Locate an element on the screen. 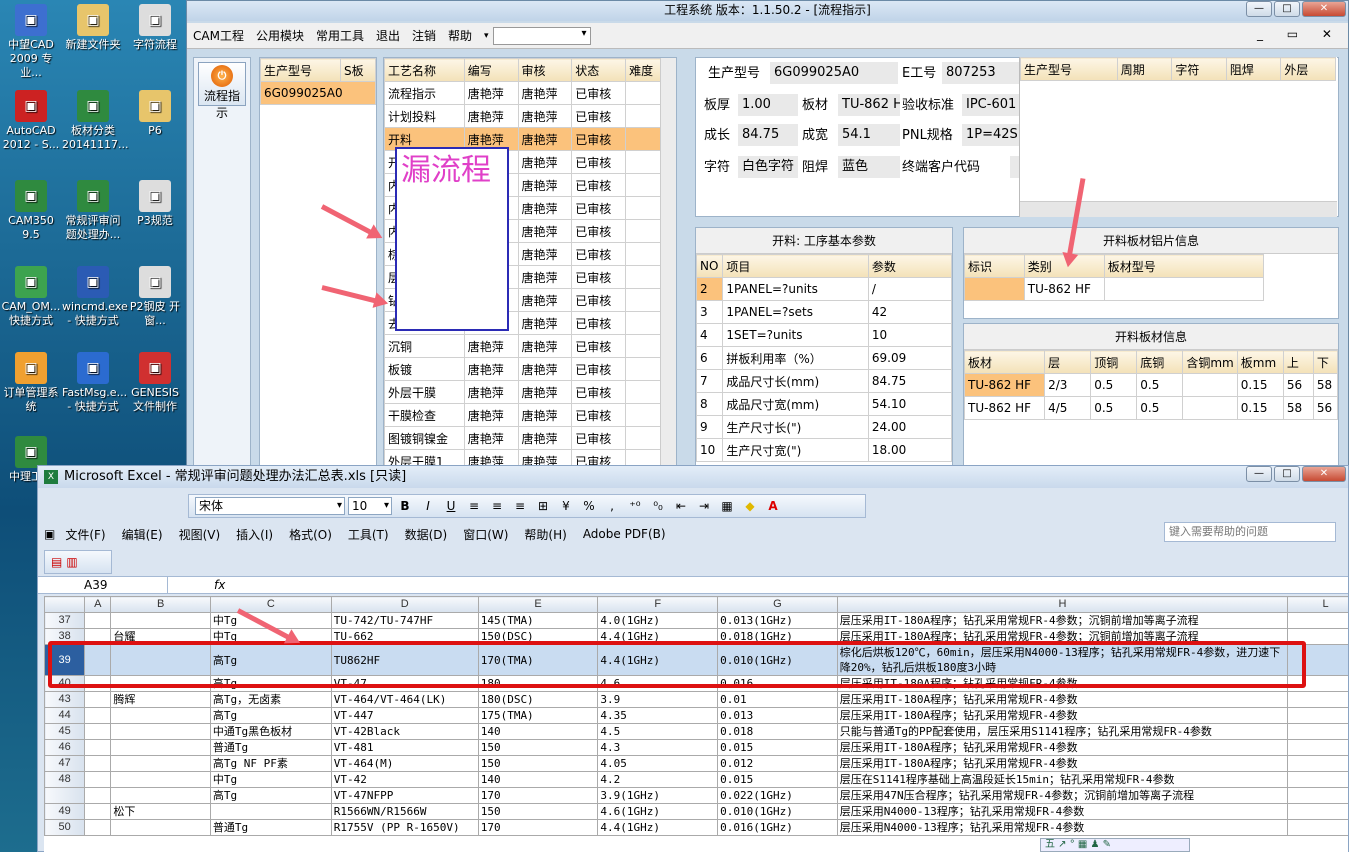  flow-row: 流程指示 唐艳萍 唐艳萍 已审核 is located at coordinates (523, 93).